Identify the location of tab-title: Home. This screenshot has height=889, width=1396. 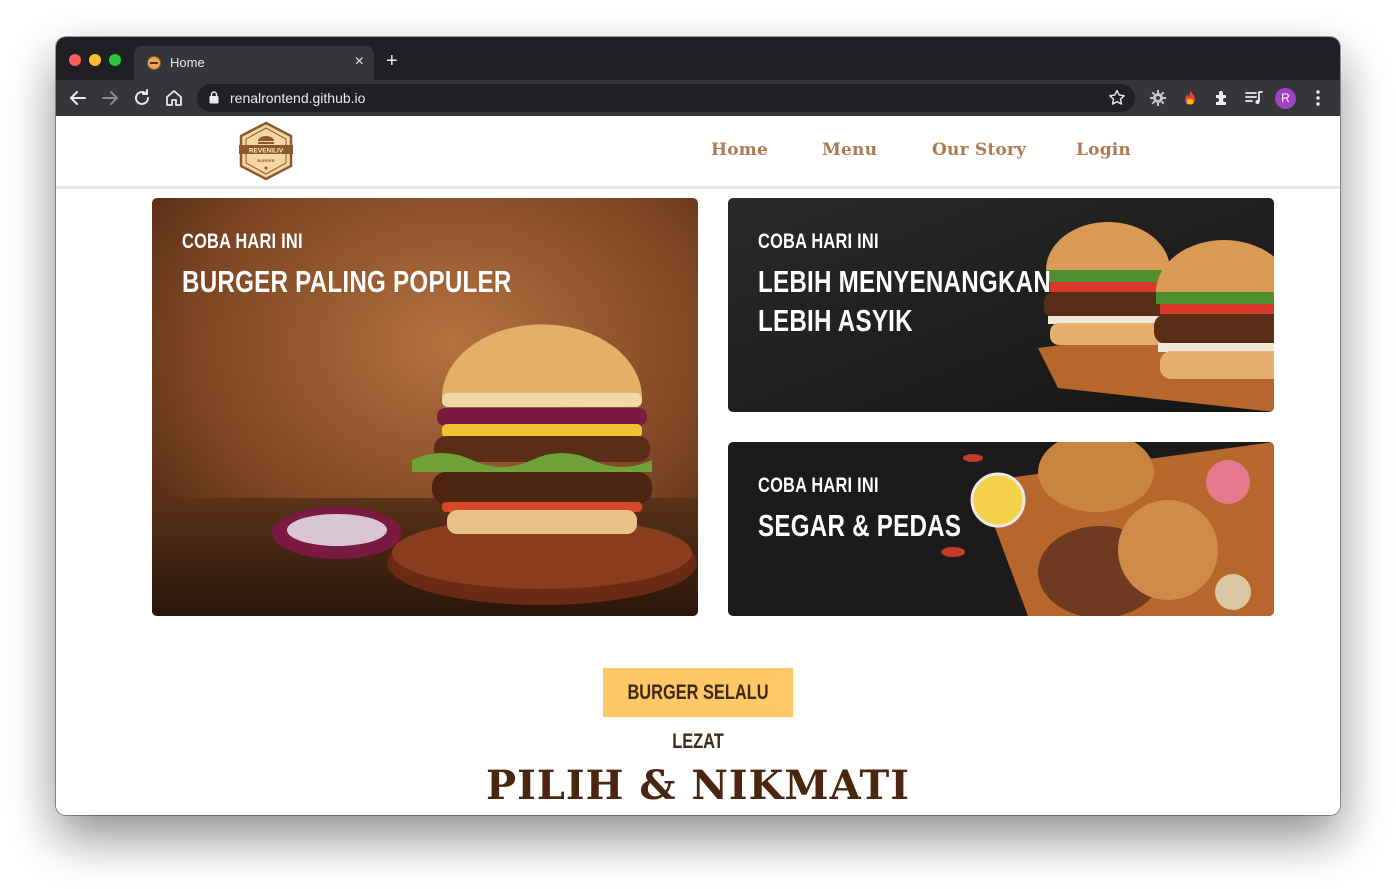
(187, 62).